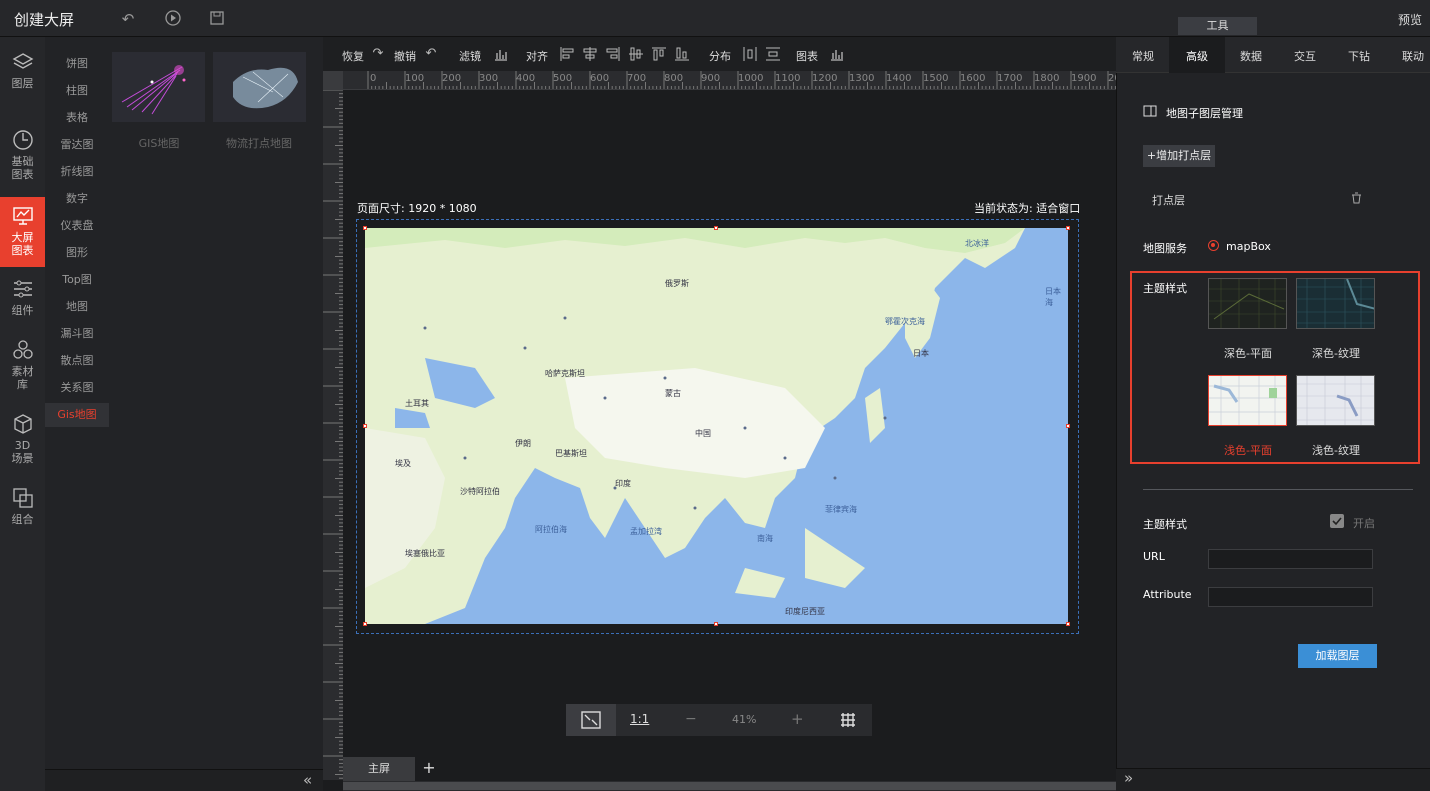 The height and width of the screenshot is (791, 1430). Describe the element at coordinates (773, 54) in the screenshot. I see `distribute-v-icon` at that location.